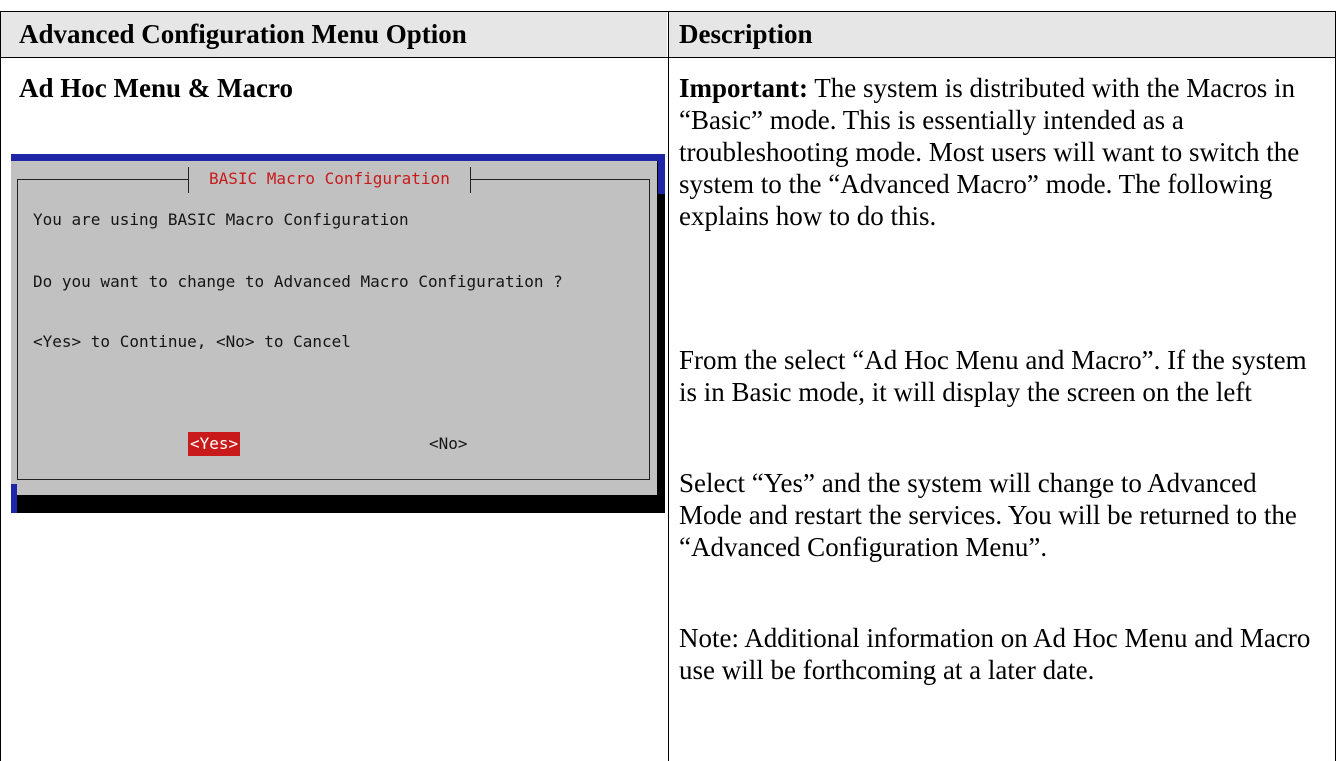 The width and height of the screenshot is (1336, 761). Describe the element at coordinates (14, 498) in the screenshot. I see `terminal-blue-border-bottom-left` at that location.